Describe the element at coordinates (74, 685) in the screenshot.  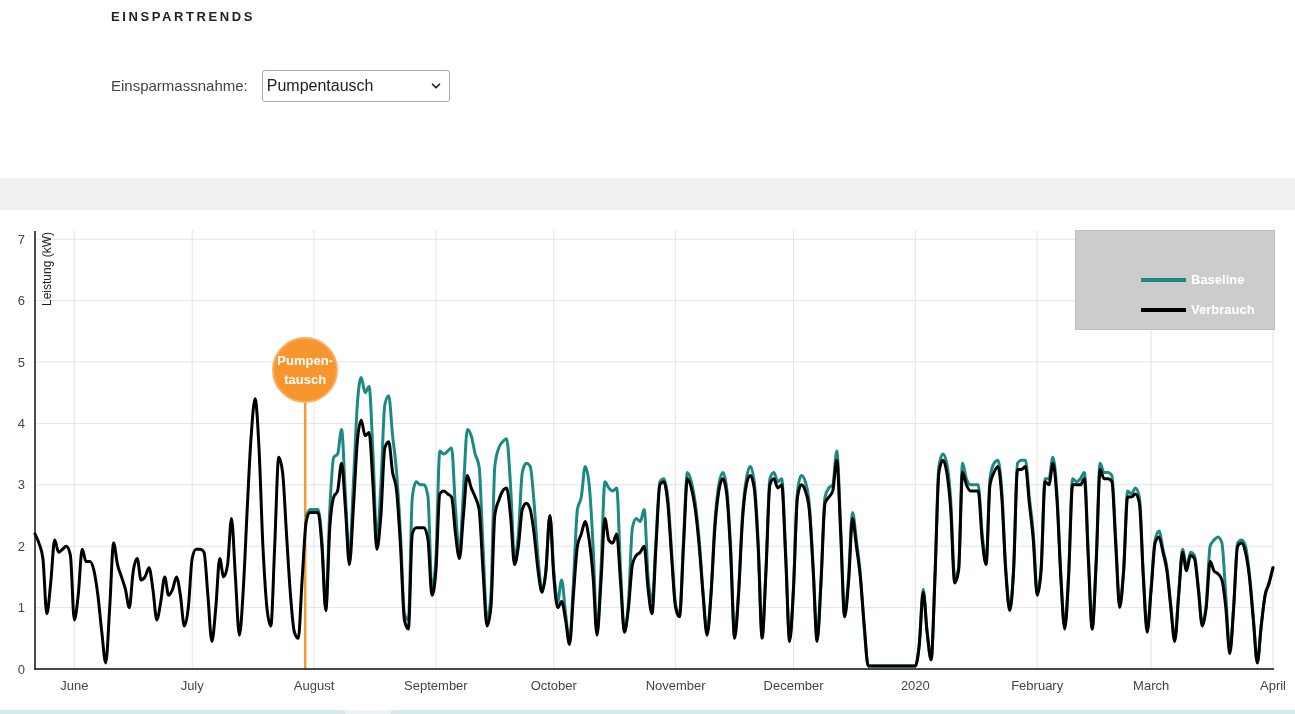
I see `x-tick-label: June` at that location.